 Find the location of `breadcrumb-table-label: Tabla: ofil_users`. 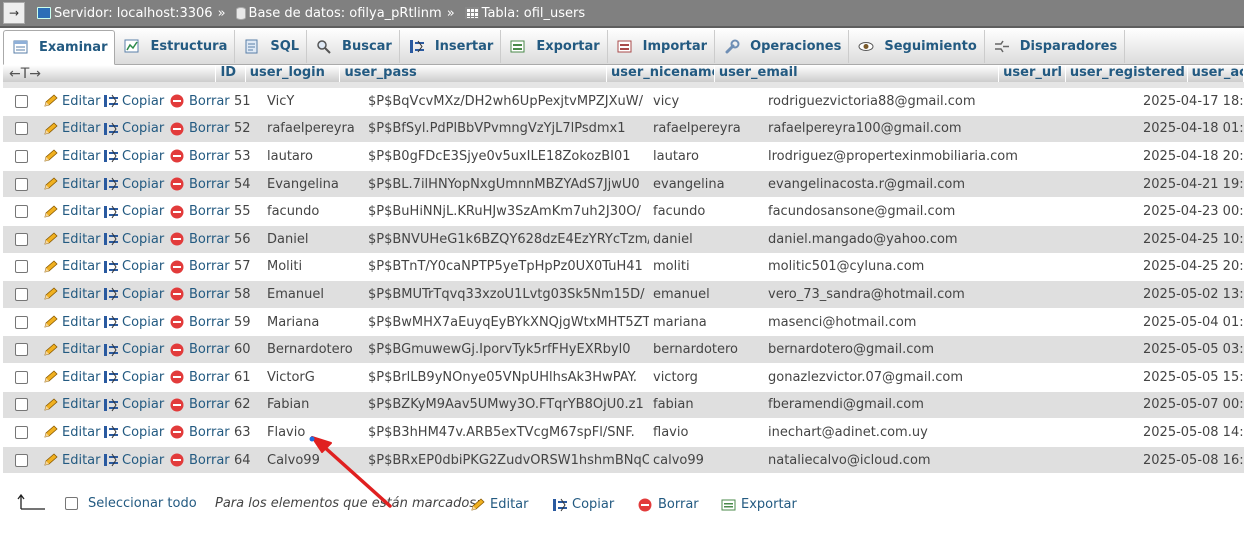

breadcrumb-table-label: Tabla: ofil_users is located at coordinates (533, 13).